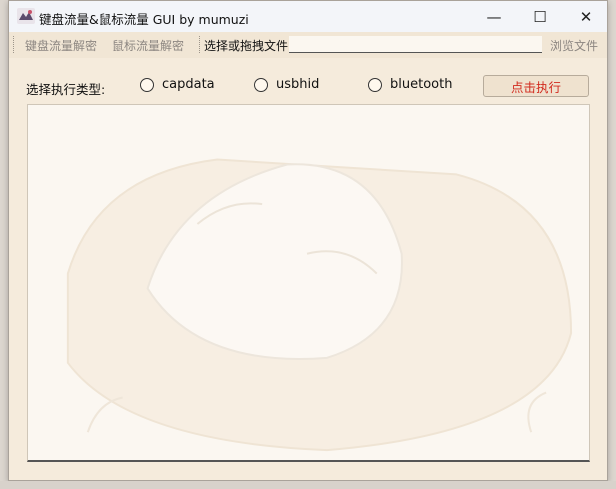  Describe the element at coordinates (574, 45) in the screenshot. I see `browse-file-button: 浏览文件` at that location.